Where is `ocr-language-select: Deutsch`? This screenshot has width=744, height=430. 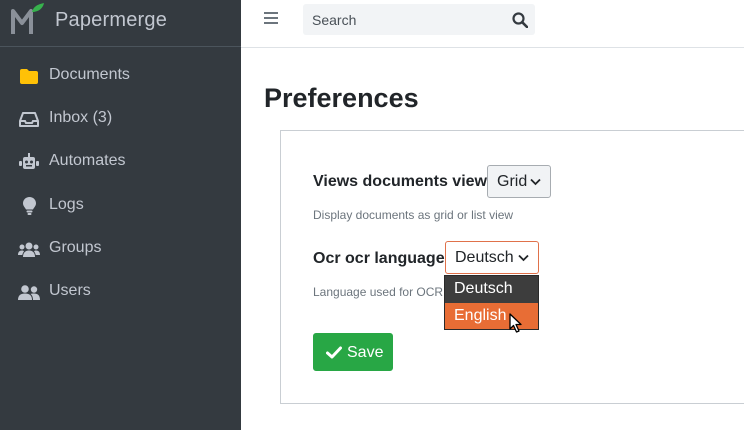
ocr-language-select: Deutsch is located at coordinates (492, 257).